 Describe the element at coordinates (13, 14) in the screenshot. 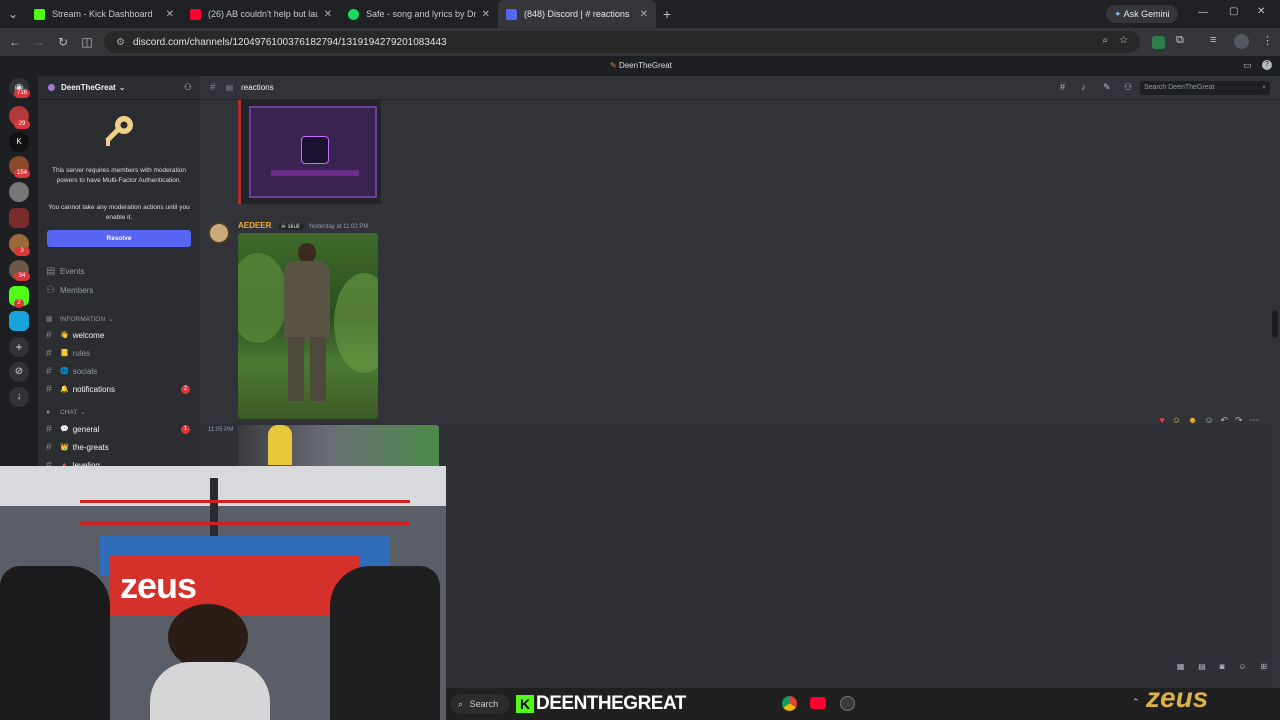

I see `tab-search-icon: ⌄` at that location.